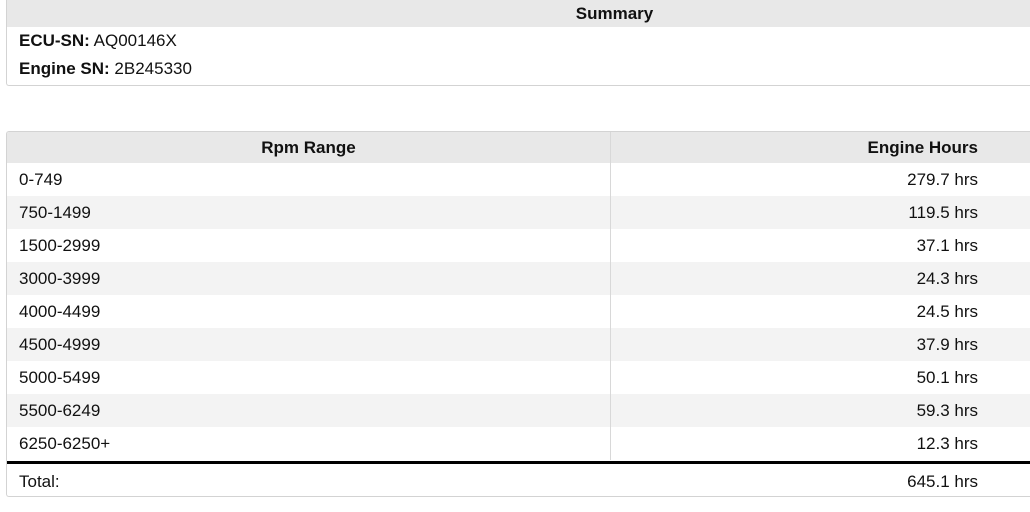 This screenshot has width=1030, height=512. Describe the element at coordinates (947, 410) in the screenshot. I see `engine-hours-cell: 59.3 hrs` at that location.